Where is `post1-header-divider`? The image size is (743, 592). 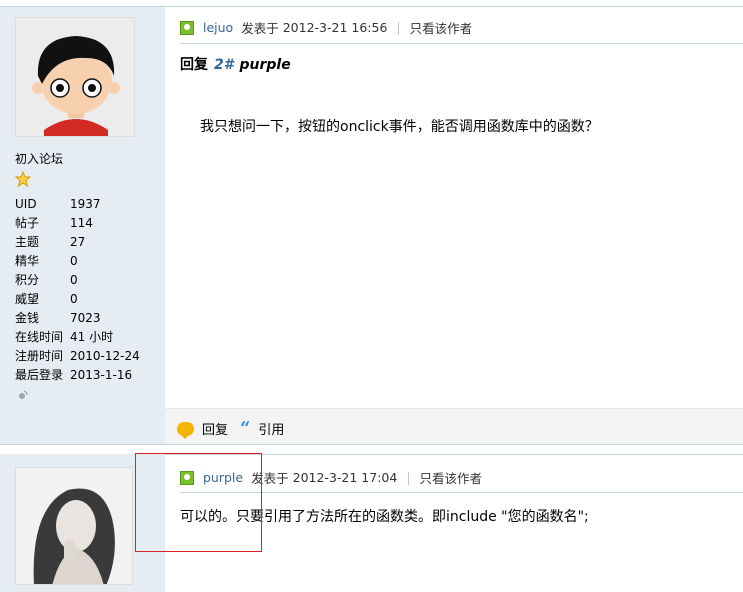 post1-header-divider is located at coordinates (461, 43).